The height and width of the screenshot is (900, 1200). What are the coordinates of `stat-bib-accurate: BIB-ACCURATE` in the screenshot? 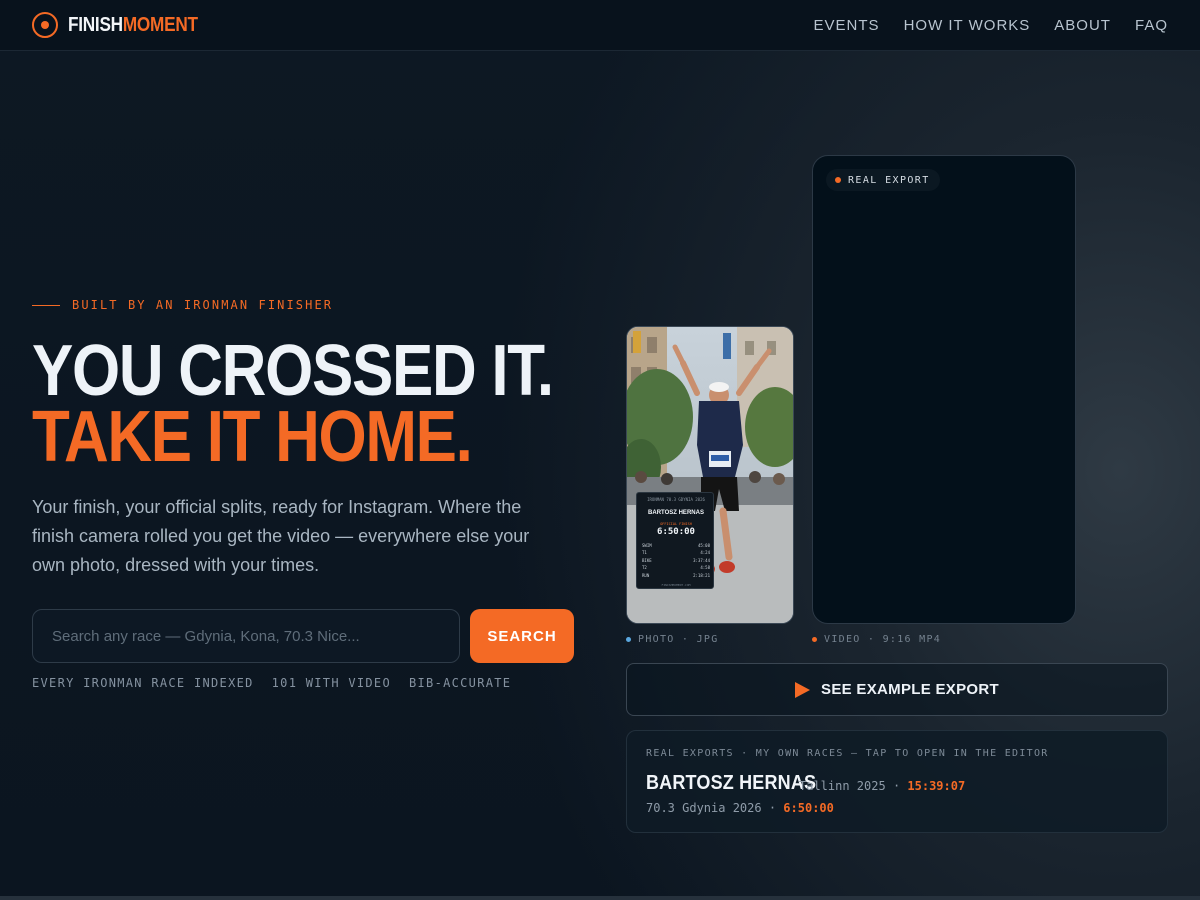 It's located at (460, 683).